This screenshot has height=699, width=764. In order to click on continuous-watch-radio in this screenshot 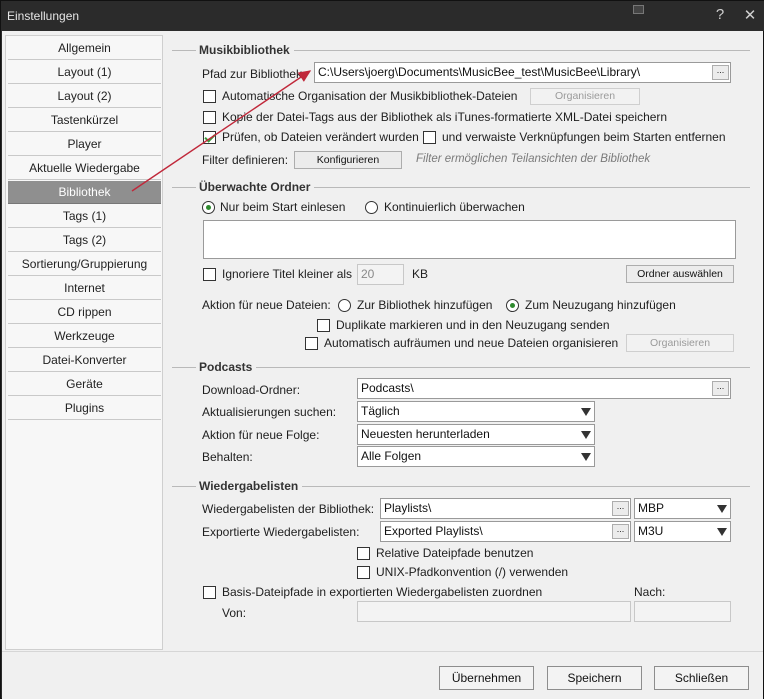, I will do `click(371, 207)`.